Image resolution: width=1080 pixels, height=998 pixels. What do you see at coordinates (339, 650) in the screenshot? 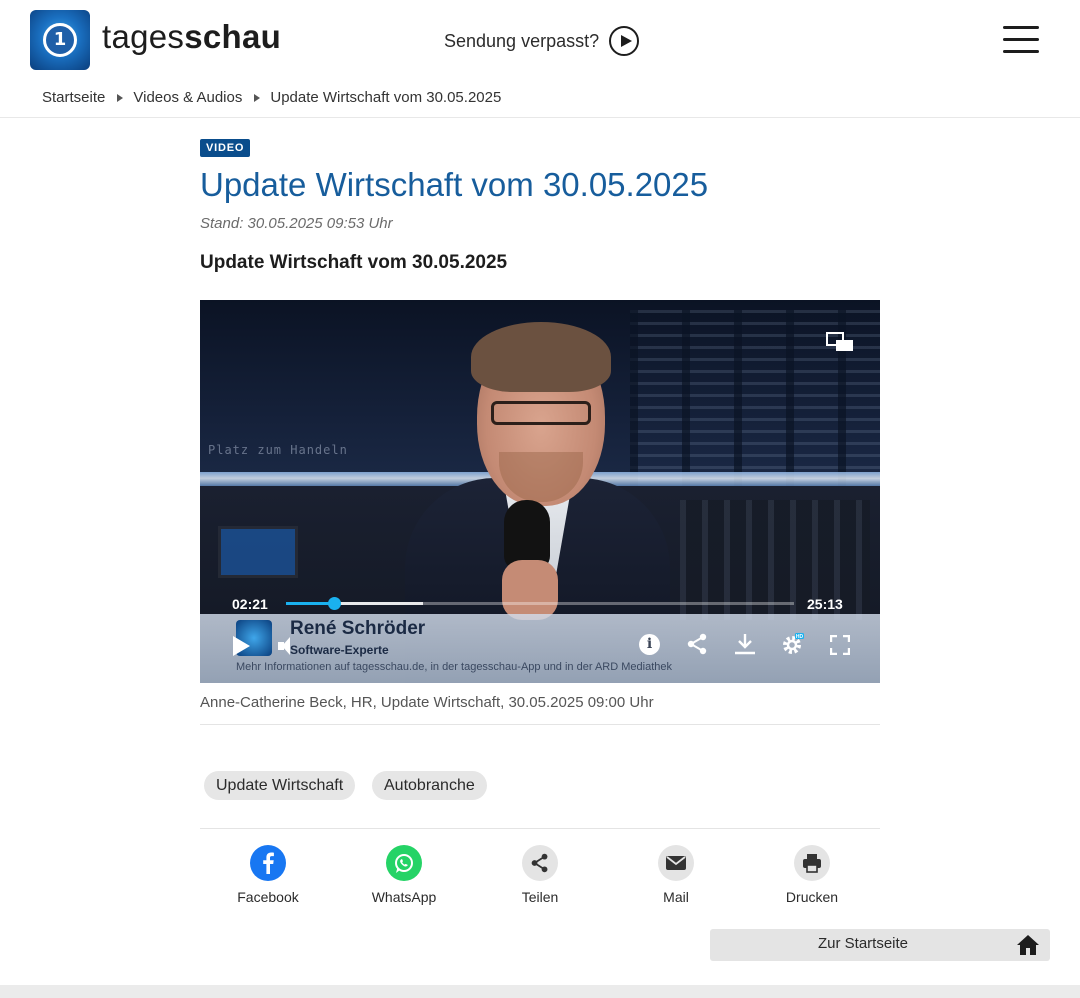
I see `speaker-role: Software-Experte` at bounding box center [339, 650].